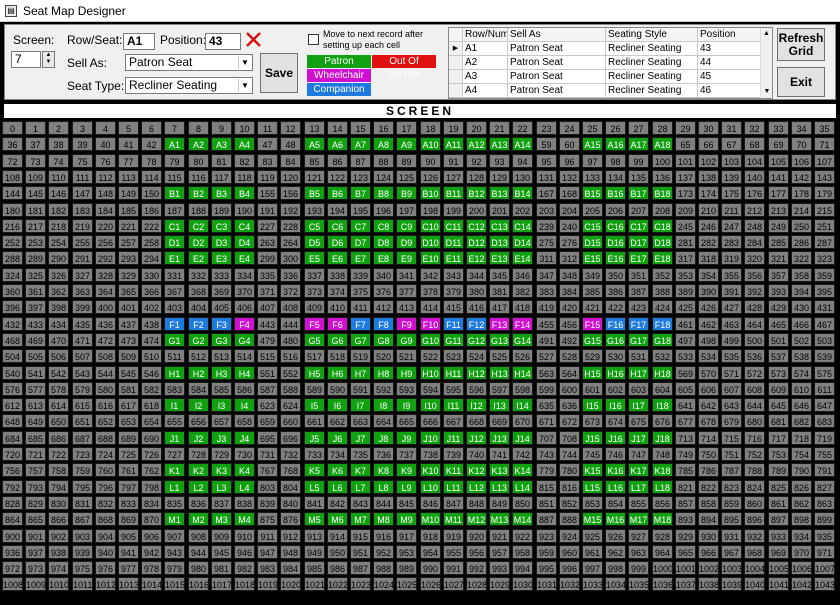  Describe the element at coordinates (778, 258) in the screenshot. I see `grid-cell: 321` at that location.